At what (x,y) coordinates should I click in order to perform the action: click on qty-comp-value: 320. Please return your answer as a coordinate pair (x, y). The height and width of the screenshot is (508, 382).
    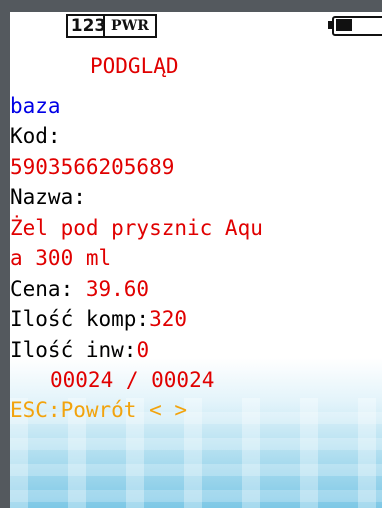
    Looking at the image, I should click on (168, 319).